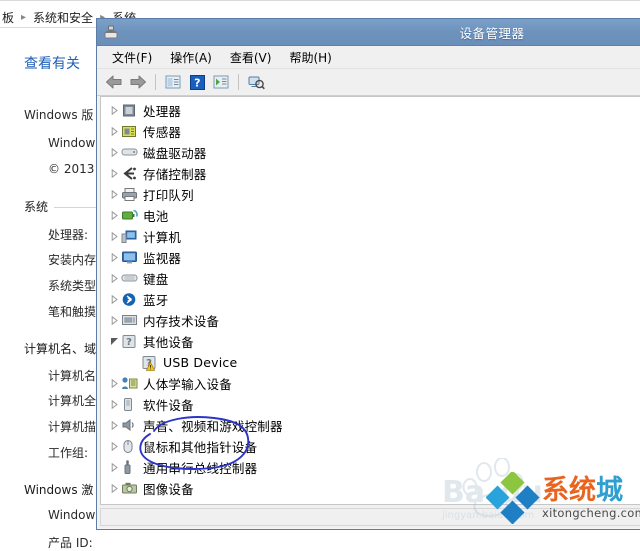  Describe the element at coordinates (370, 404) in the screenshot. I see `device-tree-item: 软件设备` at that location.